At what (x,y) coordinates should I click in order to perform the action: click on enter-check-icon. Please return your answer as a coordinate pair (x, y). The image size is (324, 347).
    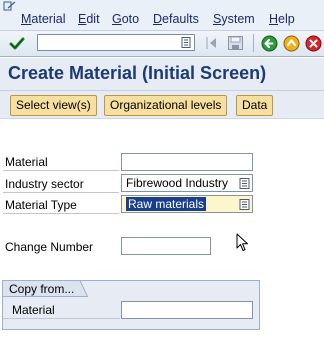
    Looking at the image, I should click on (17, 44).